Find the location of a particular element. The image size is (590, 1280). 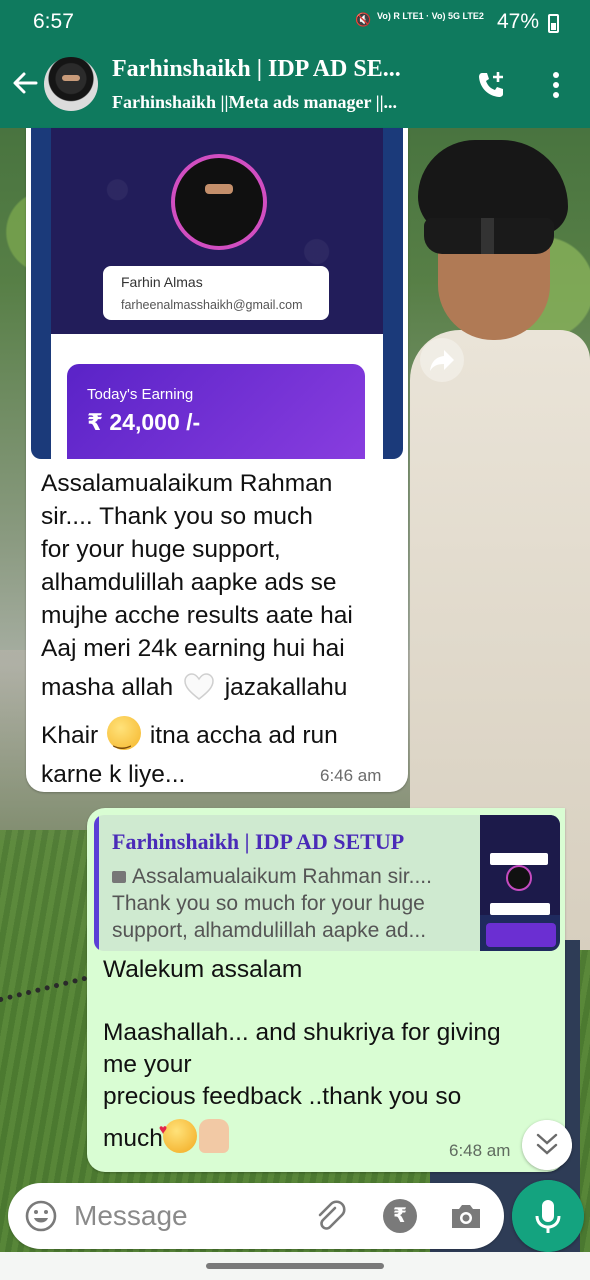

battery-icon is located at coordinates (553, 23).